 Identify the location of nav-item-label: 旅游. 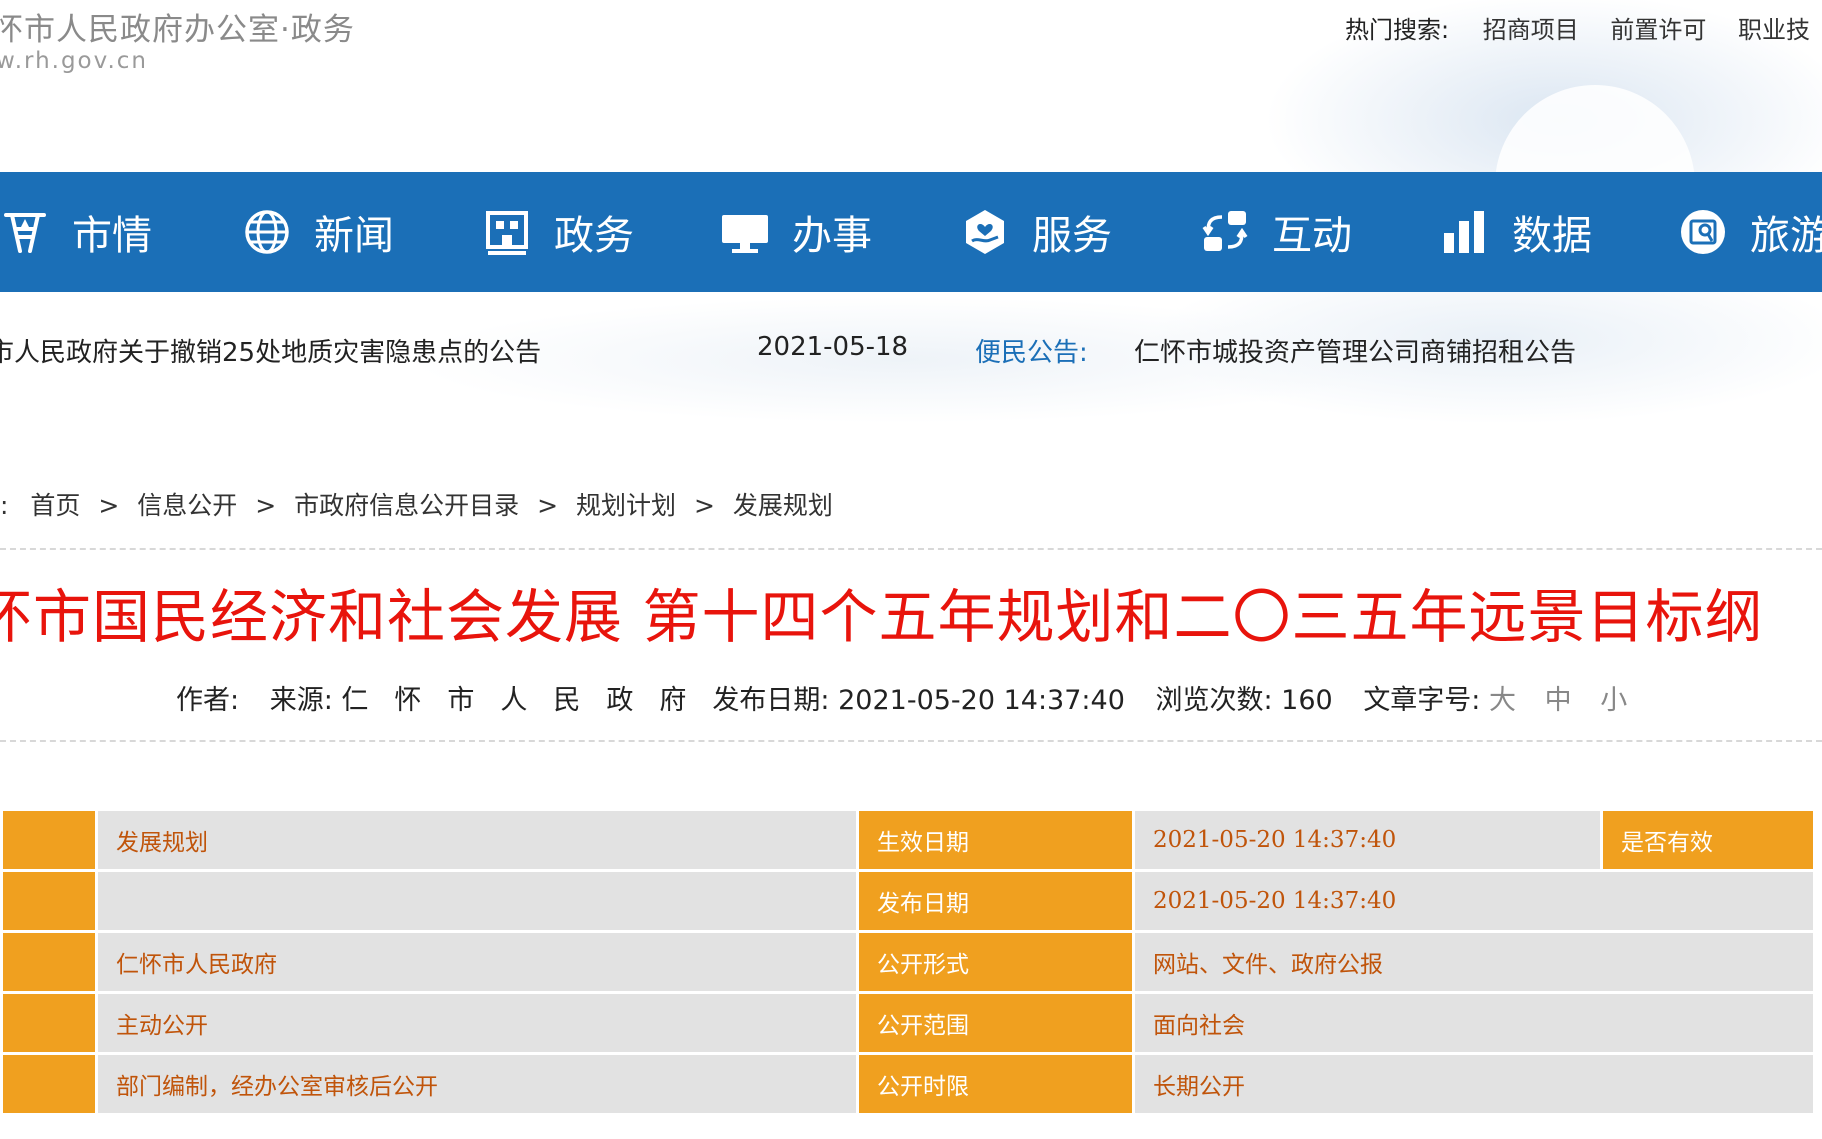
(1786, 236).